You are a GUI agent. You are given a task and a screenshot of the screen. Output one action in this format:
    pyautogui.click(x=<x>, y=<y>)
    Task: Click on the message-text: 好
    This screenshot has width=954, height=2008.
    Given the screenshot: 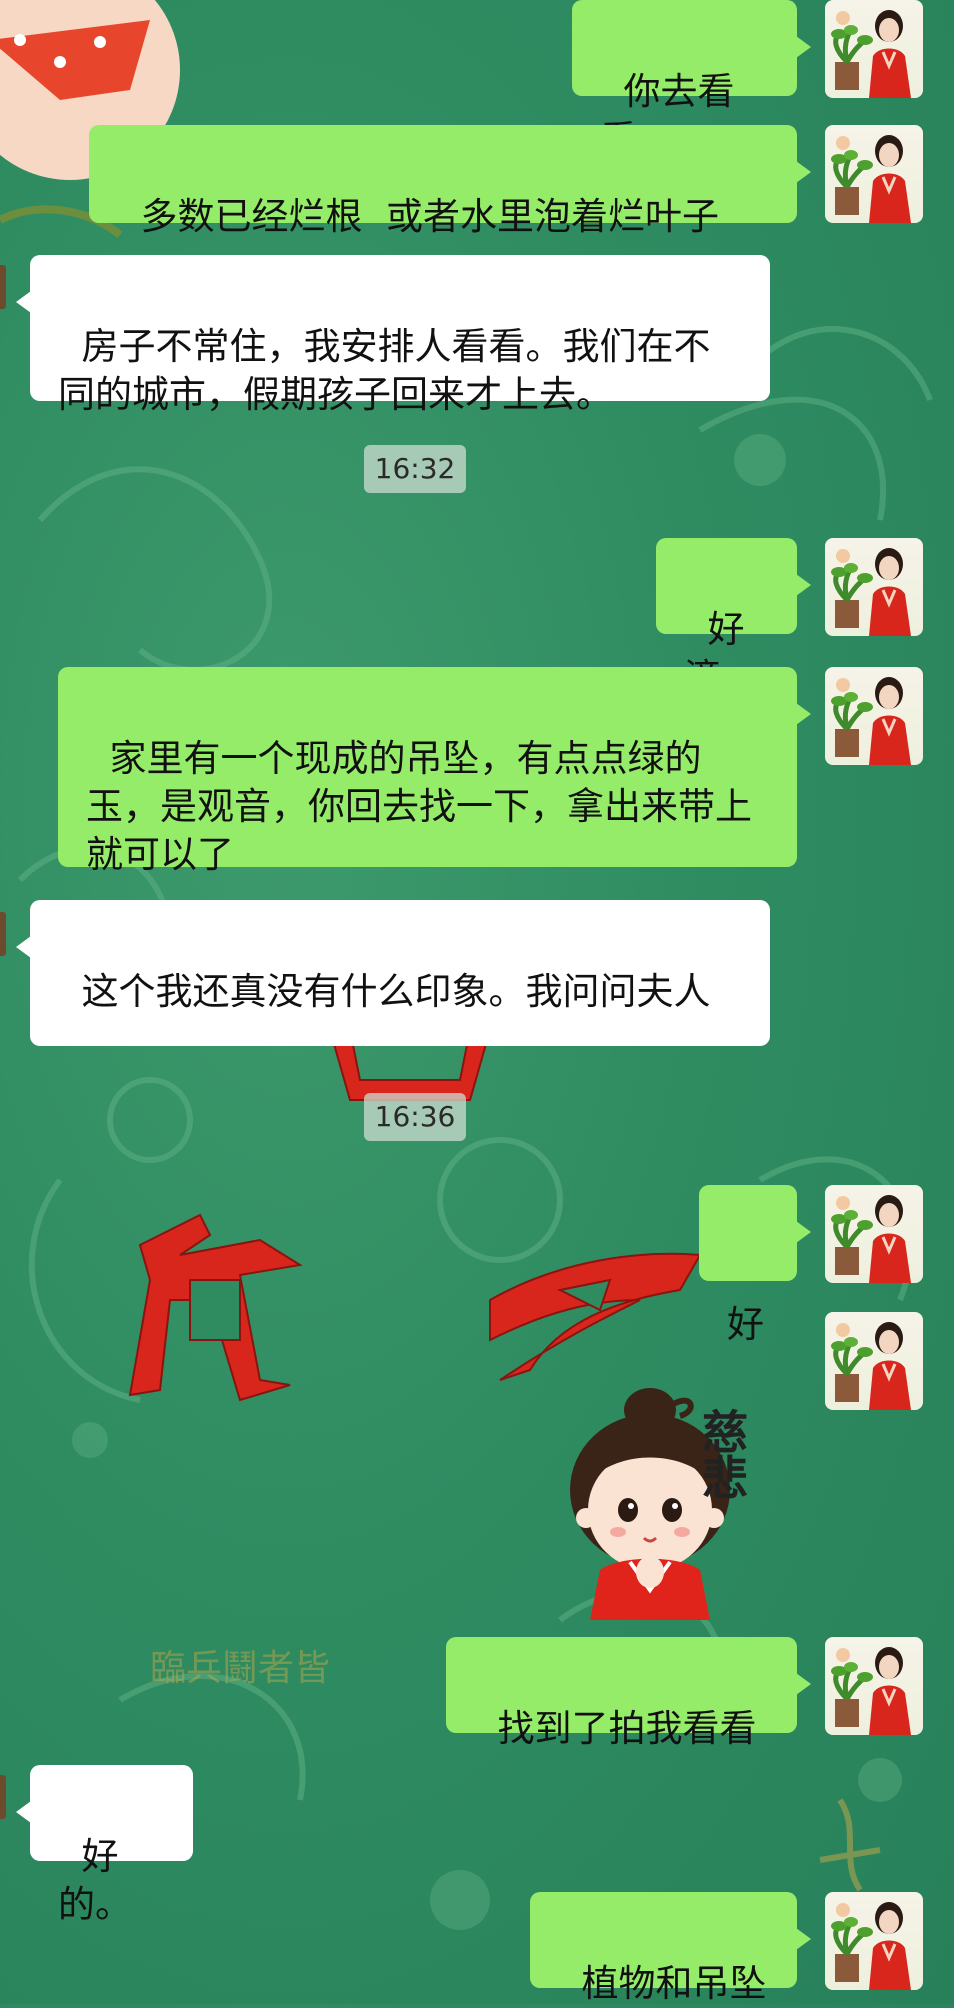 What is the action you would take?
    pyautogui.click(x=745, y=1324)
    